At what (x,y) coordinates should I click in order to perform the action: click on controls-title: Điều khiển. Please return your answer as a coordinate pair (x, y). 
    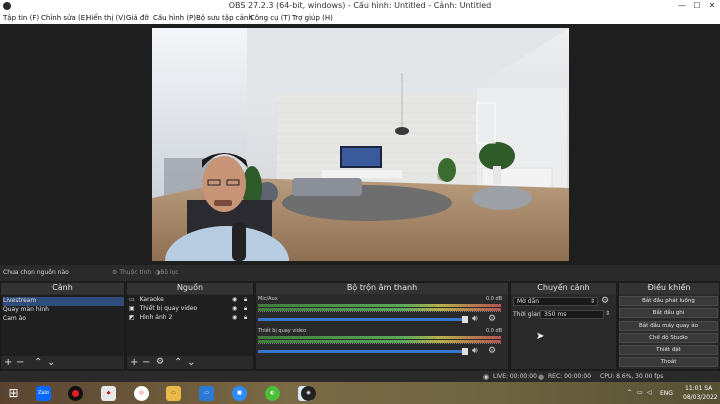
    Looking at the image, I should click on (669, 288).